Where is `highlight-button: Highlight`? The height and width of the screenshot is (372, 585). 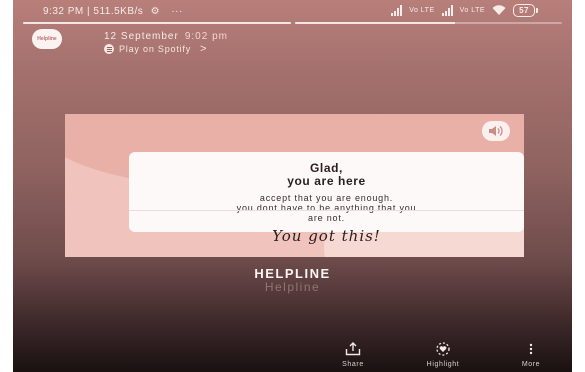 highlight-button: Highlight is located at coordinates (443, 354).